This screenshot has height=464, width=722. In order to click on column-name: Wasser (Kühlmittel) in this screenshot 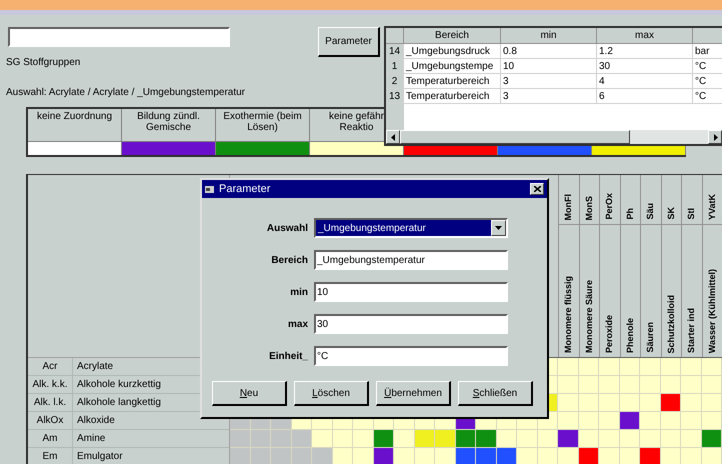, I will do `click(712, 310)`.